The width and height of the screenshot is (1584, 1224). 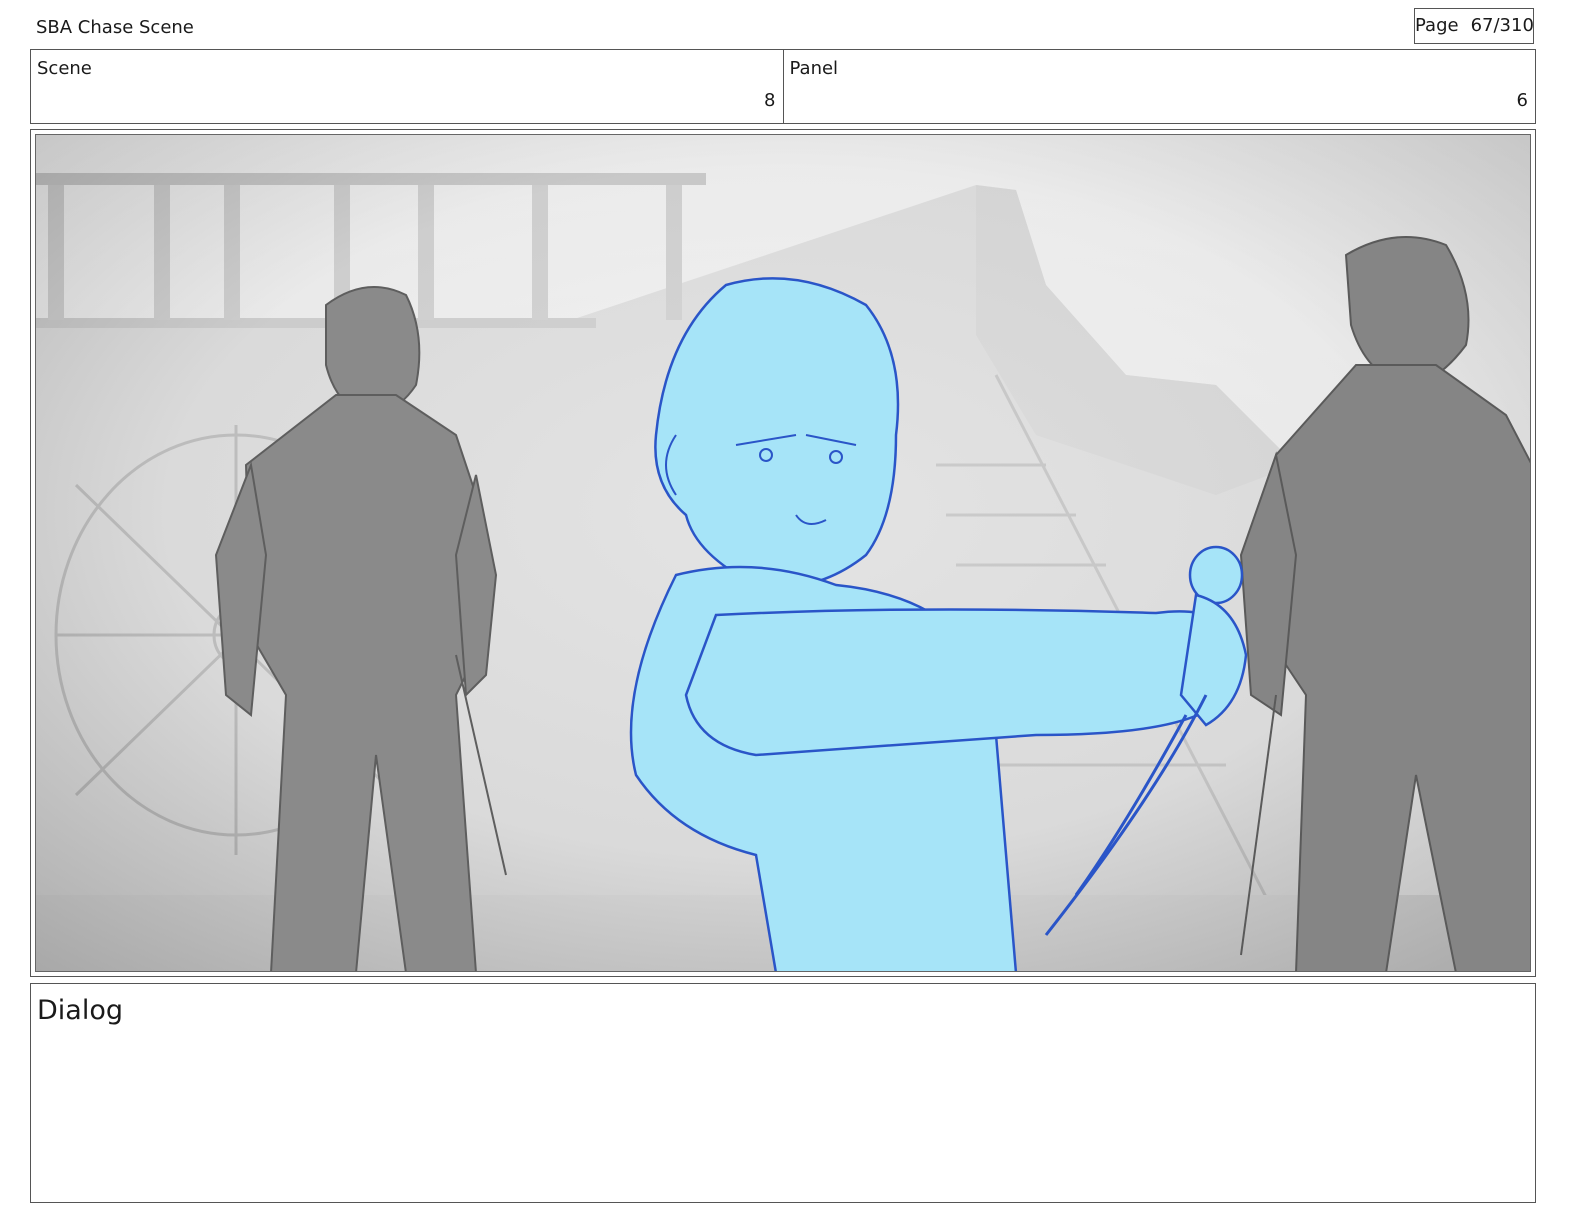 I want to click on page-number: 67/310, so click(x=1502, y=25).